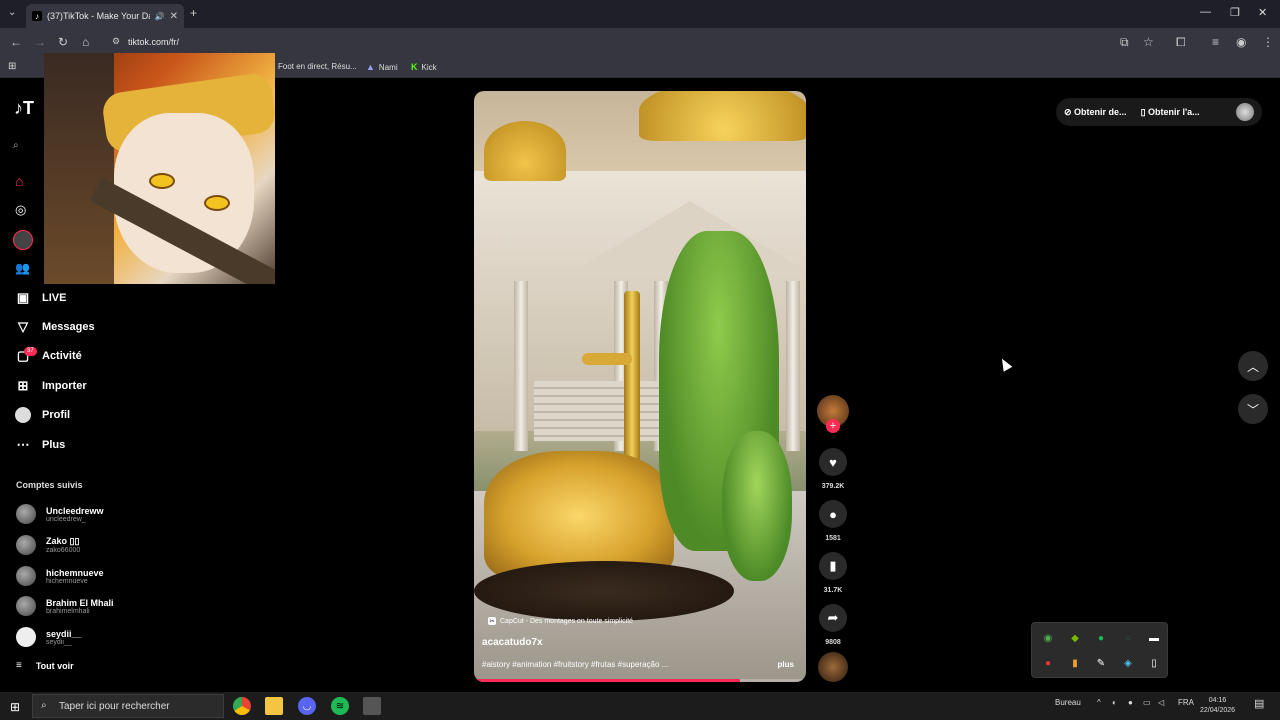 This screenshot has width=1280, height=720. Describe the element at coordinates (833, 618) in the screenshot. I see `share-icon: ➦` at that location.